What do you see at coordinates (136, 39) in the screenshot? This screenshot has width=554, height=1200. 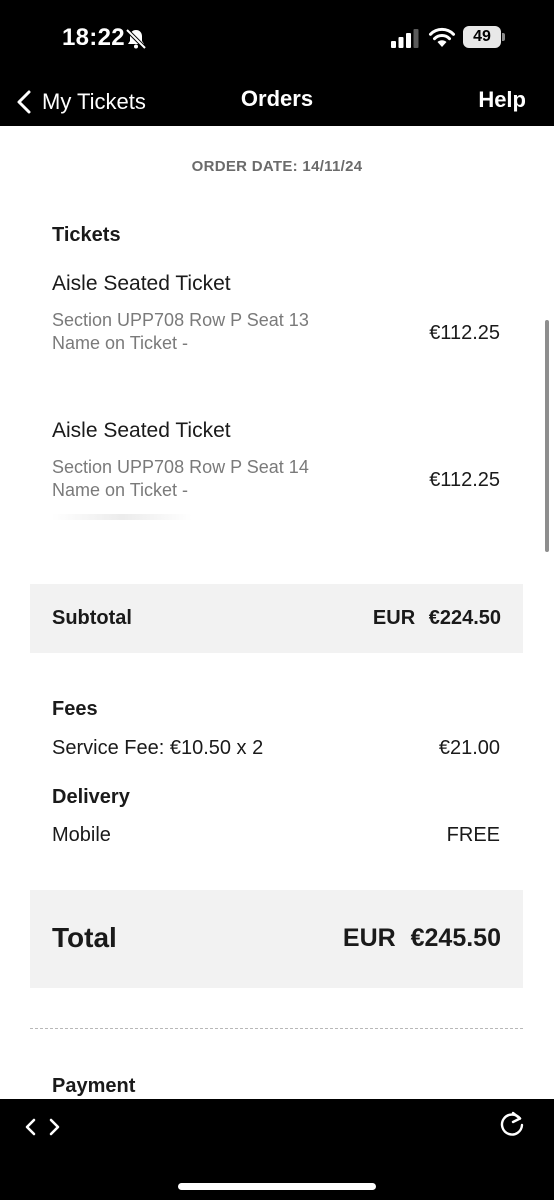 I see `bell-slash-icon` at bounding box center [136, 39].